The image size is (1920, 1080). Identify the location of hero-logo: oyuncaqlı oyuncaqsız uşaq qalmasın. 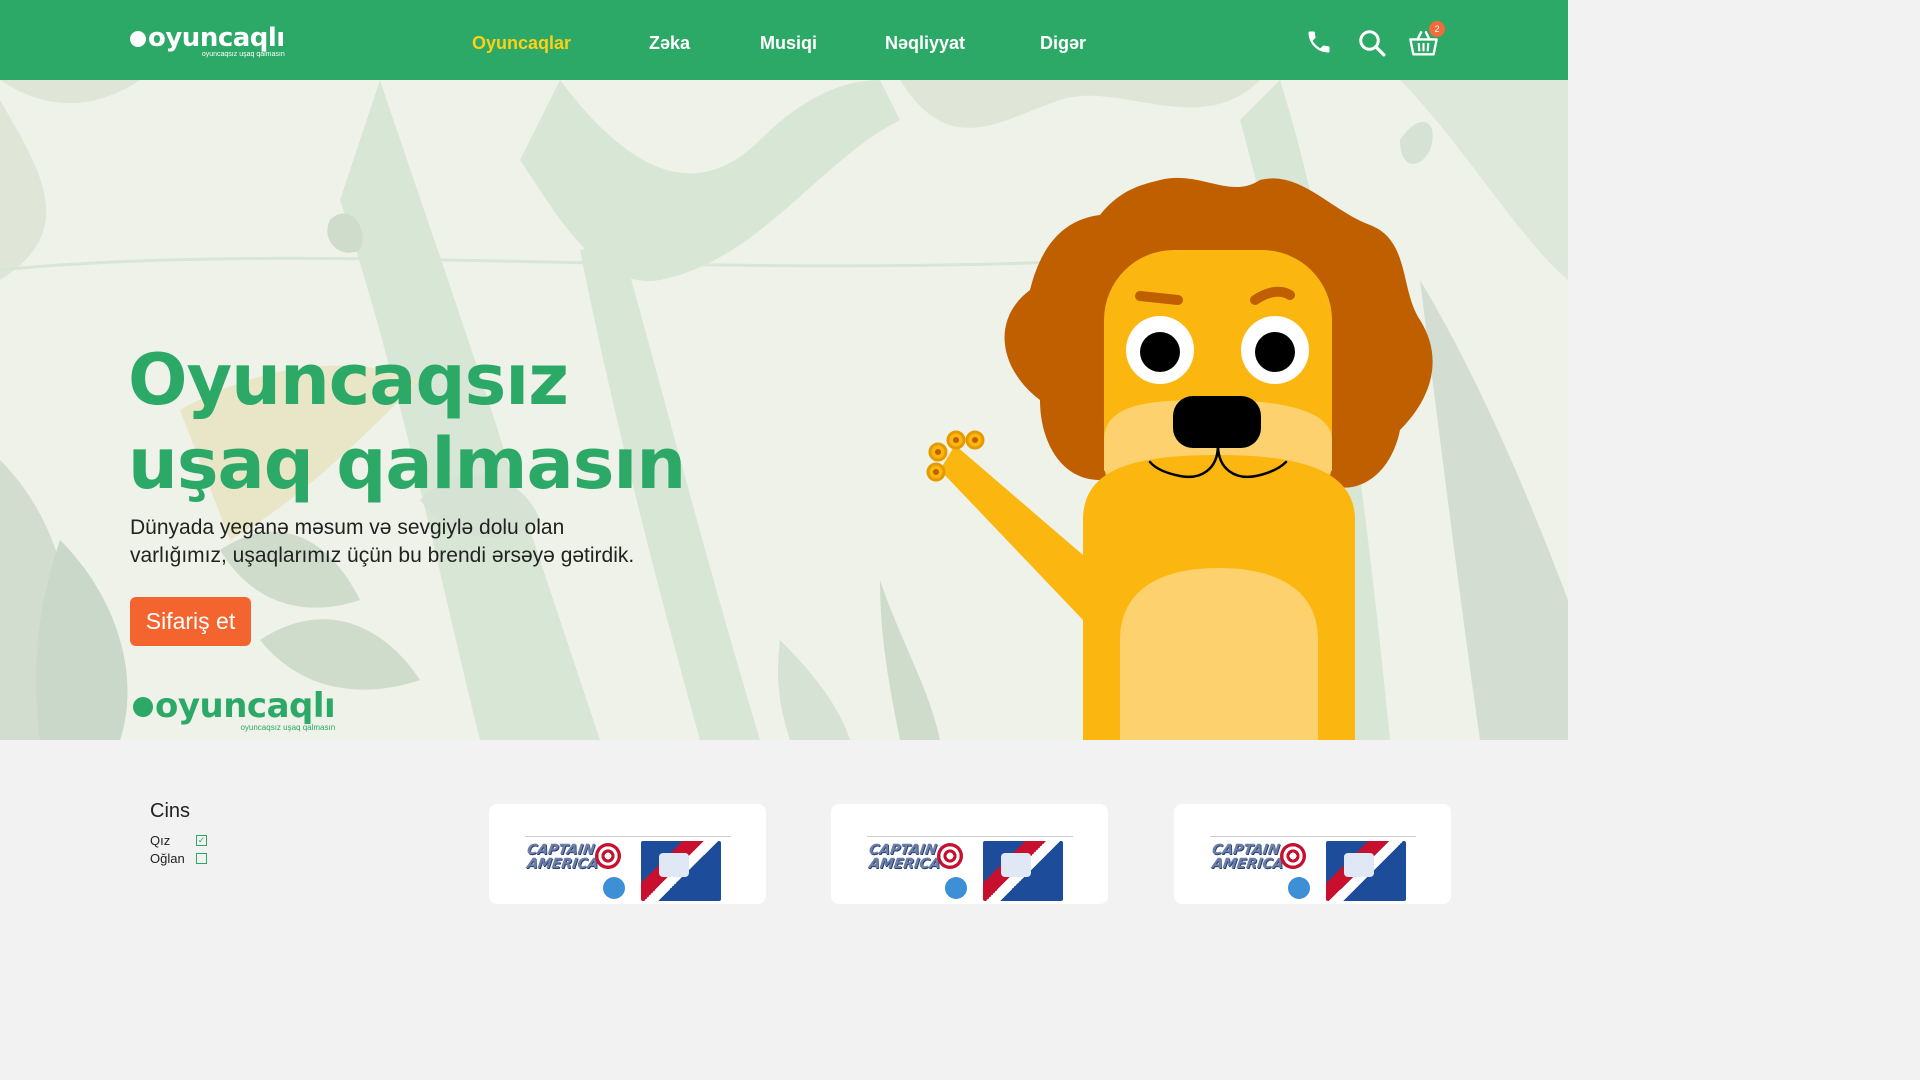
(234, 709).